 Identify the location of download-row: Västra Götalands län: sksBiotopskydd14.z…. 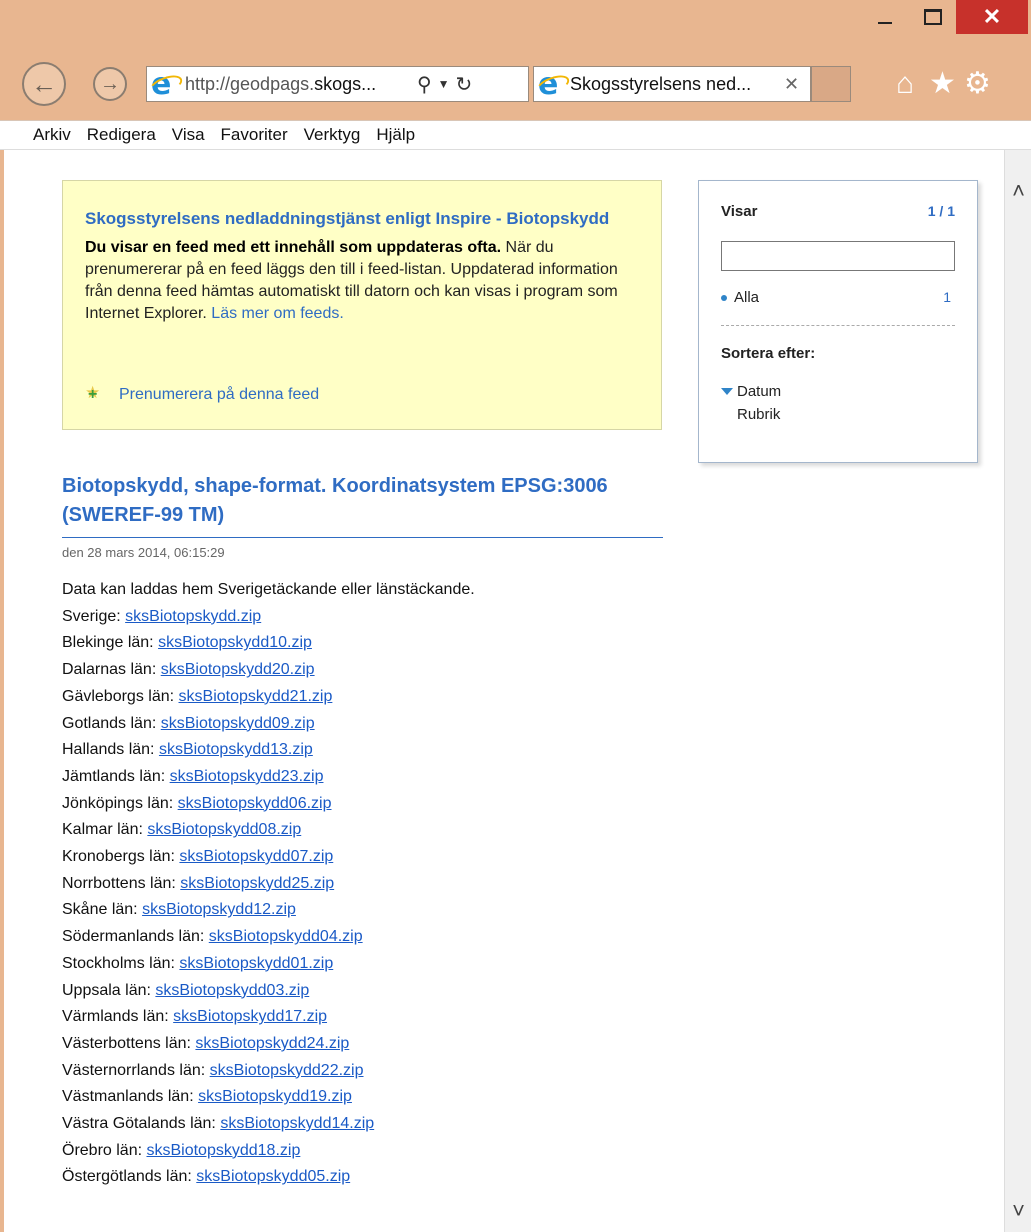
(372, 1124).